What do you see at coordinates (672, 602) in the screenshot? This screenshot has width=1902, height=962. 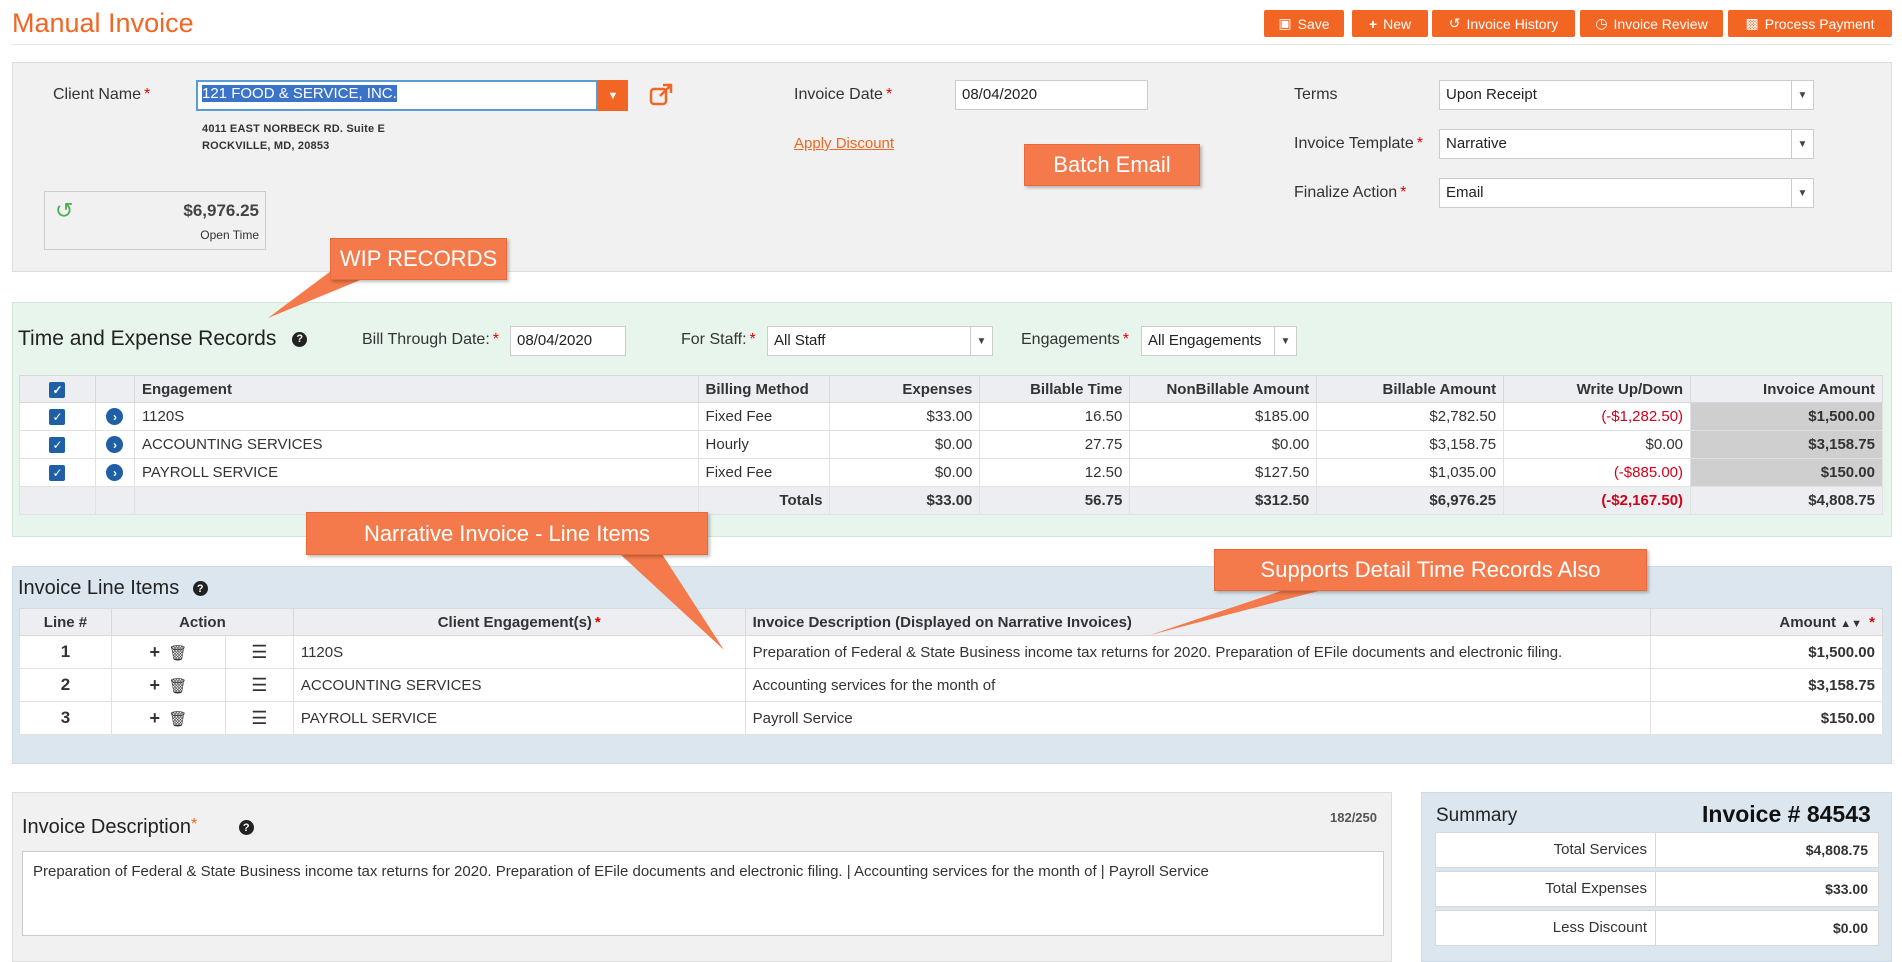 I see `narrative-pointer` at bounding box center [672, 602].